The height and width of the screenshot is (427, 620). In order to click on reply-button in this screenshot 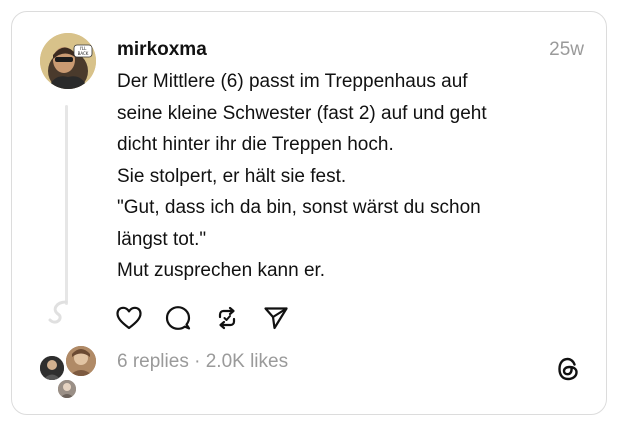, I will do `click(178, 318)`.